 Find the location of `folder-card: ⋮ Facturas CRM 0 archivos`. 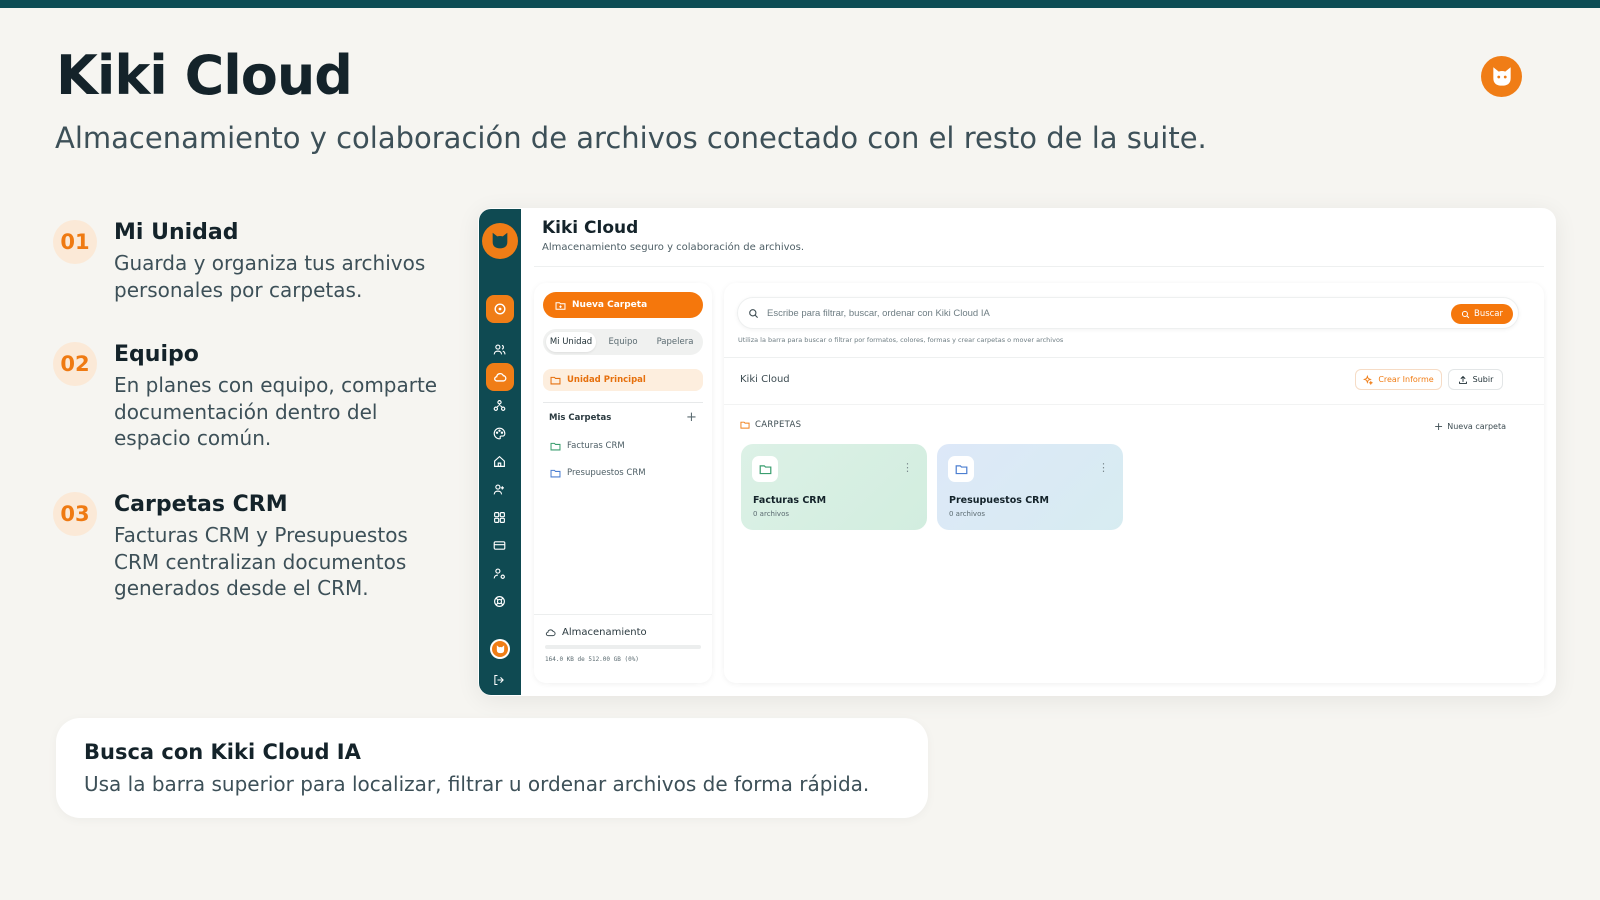

folder-card: ⋮ Facturas CRM 0 archivos is located at coordinates (834, 487).